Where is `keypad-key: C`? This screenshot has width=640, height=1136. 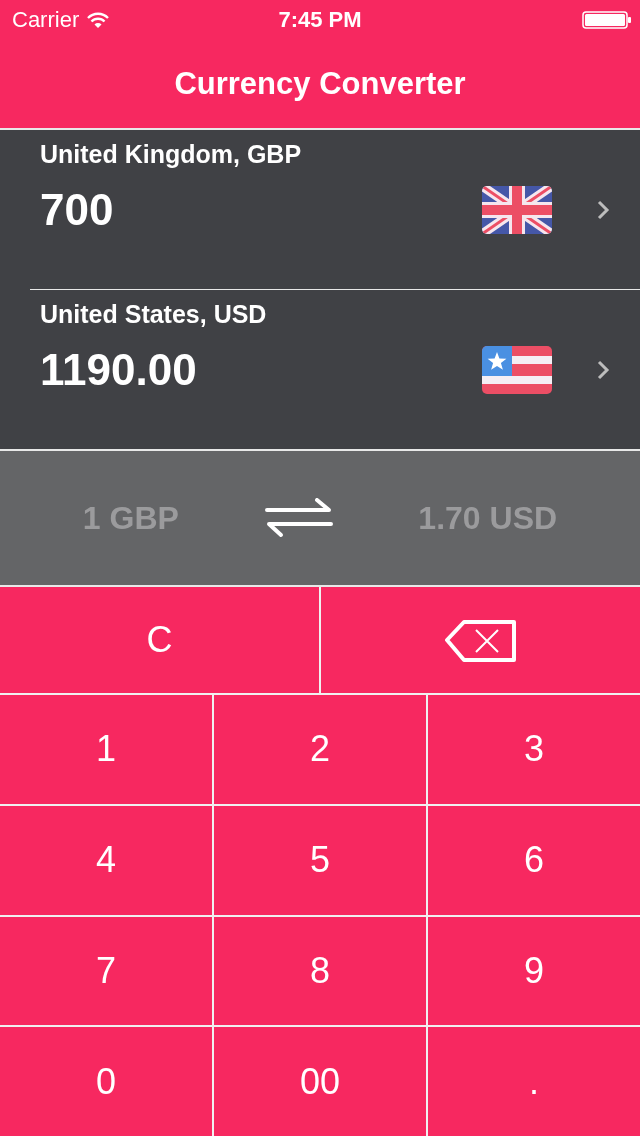 keypad-key: C is located at coordinates (159, 640).